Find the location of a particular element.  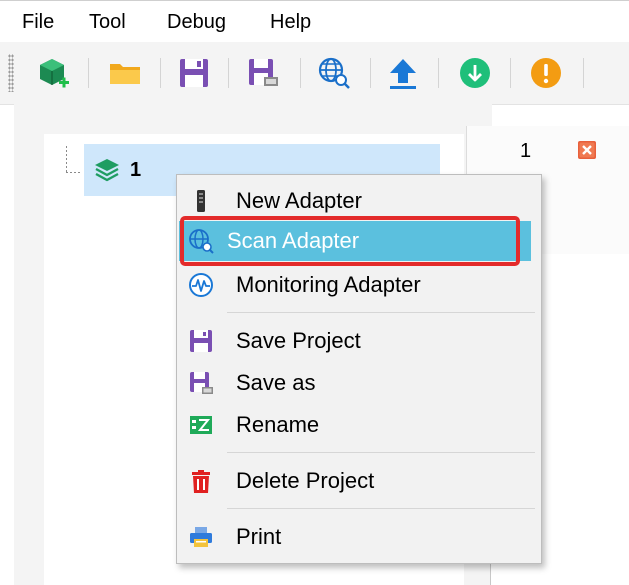

warning-circle-icon is located at coordinates (546, 73).